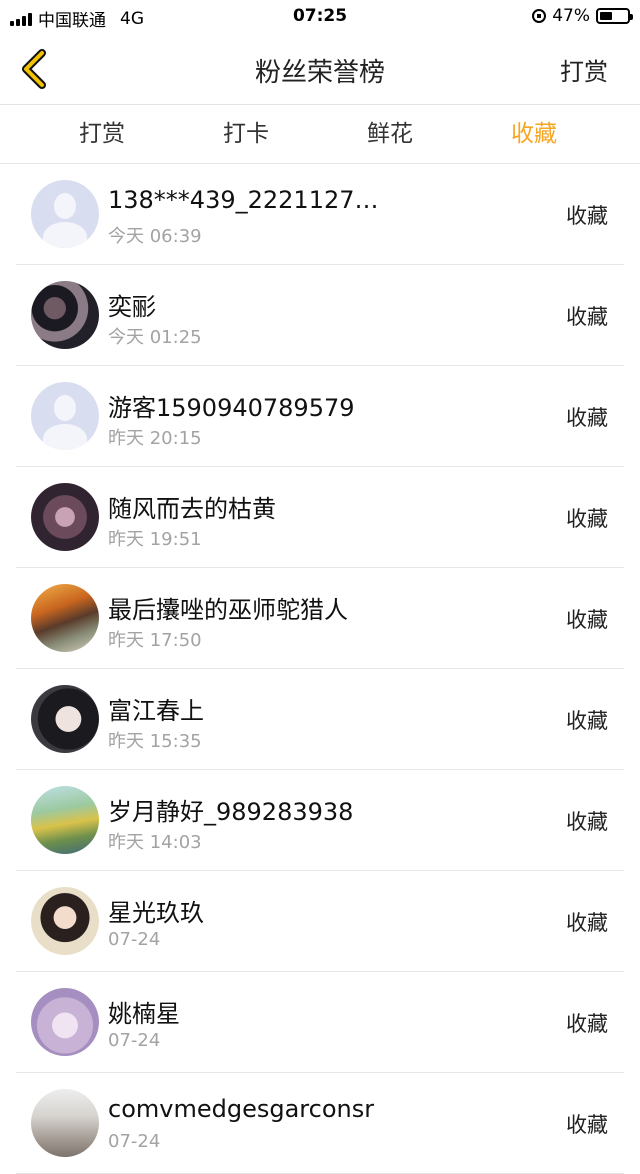  Describe the element at coordinates (390, 134) in the screenshot. I see `tab-flowers: 鲜花` at that location.